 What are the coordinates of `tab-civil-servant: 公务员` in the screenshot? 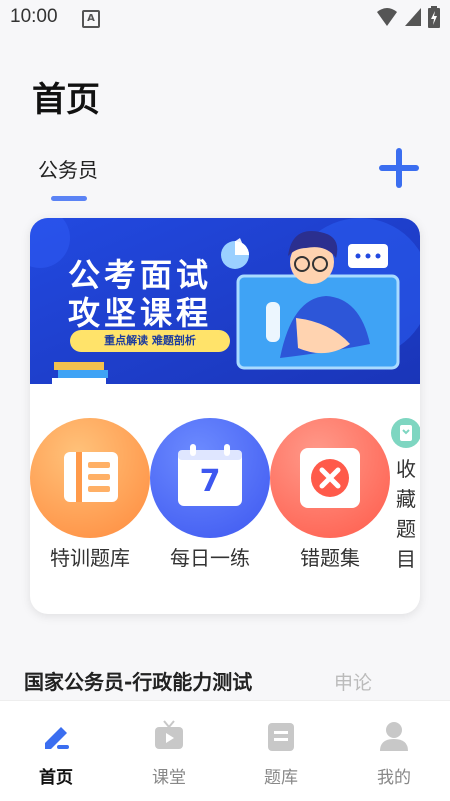 It's located at (68, 168).